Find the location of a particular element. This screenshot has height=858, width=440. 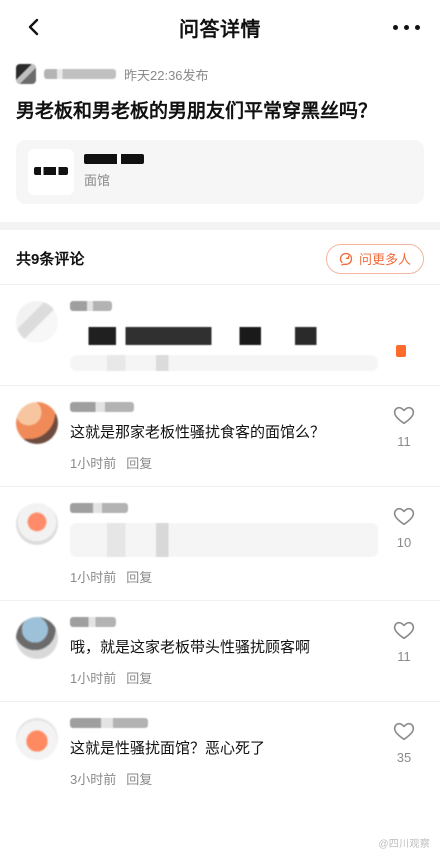

comment-body is located at coordinates (247, 334).